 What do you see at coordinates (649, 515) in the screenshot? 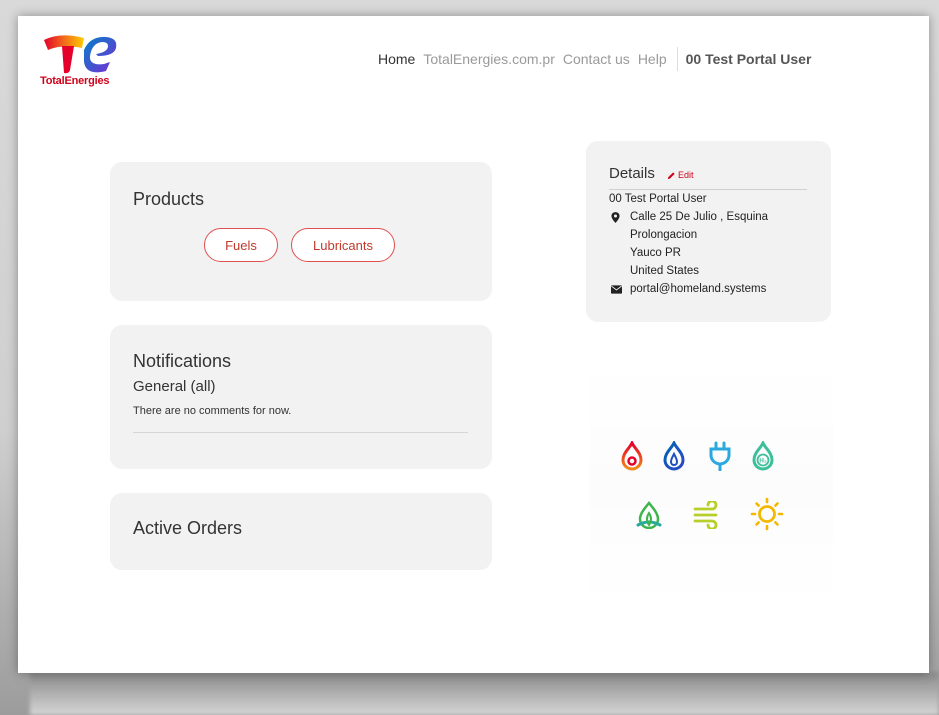
I see `biomass-icon` at bounding box center [649, 515].